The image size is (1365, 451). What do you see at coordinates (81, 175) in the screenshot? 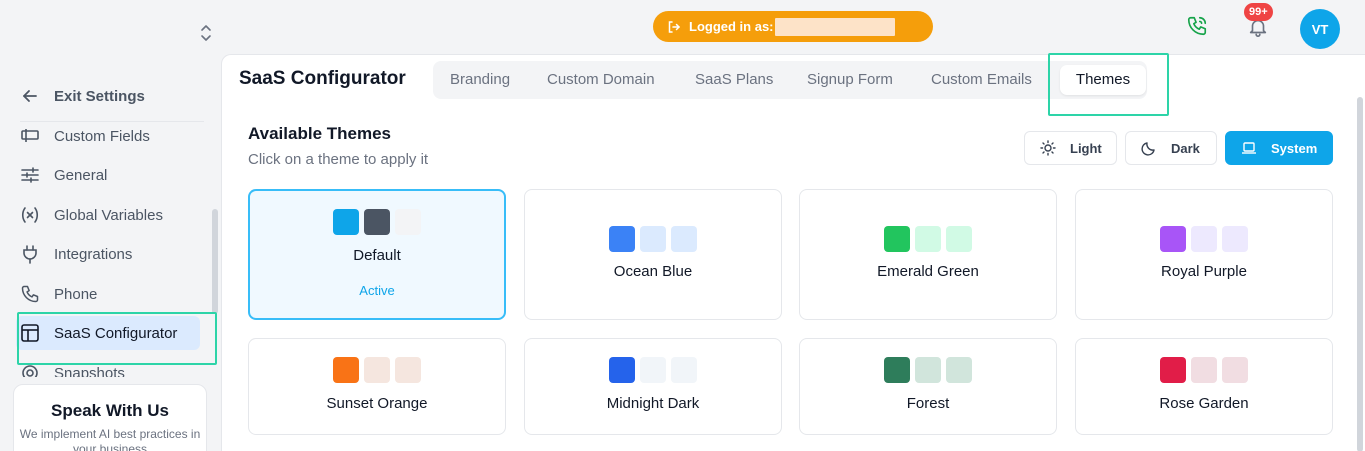
I see `sidebar-item-label: General` at bounding box center [81, 175].